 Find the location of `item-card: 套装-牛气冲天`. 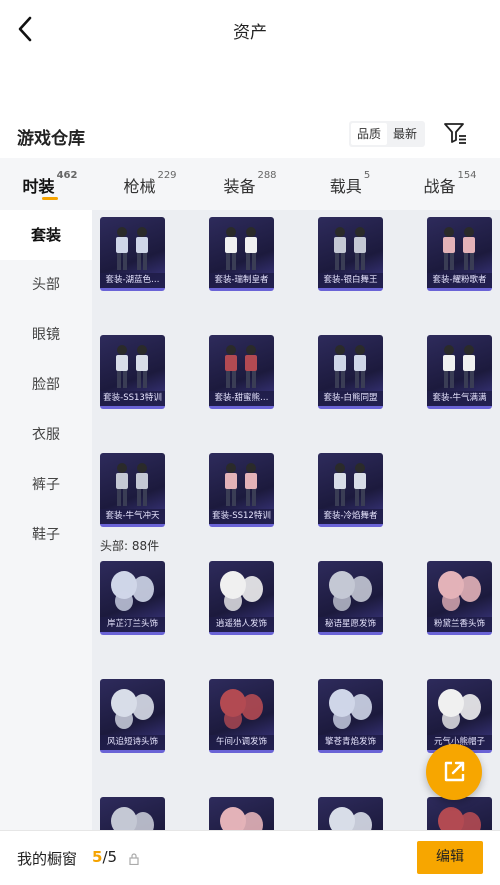

item-card: 套装-牛气冲天 is located at coordinates (132, 490).